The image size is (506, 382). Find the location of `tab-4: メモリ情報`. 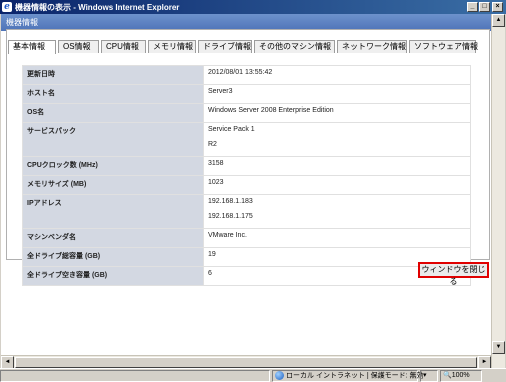

tab-4: メモリ情報 is located at coordinates (172, 46).